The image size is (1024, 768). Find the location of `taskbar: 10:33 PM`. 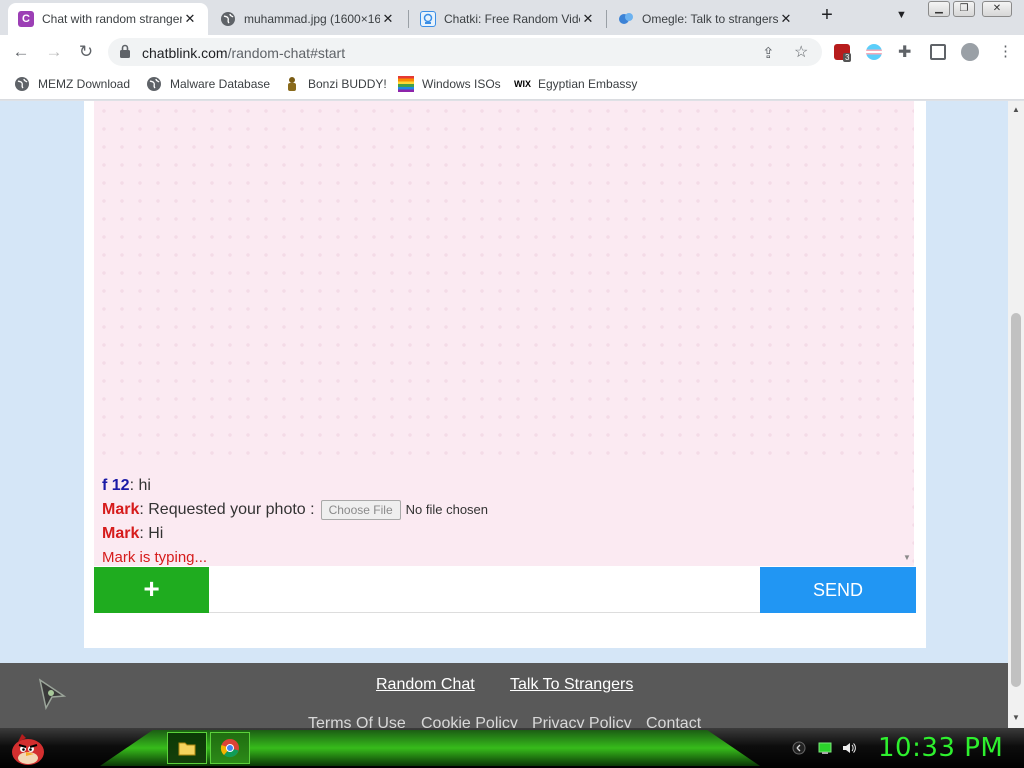

taskbar: 10:33 PM is located at coordinates (512, 748).